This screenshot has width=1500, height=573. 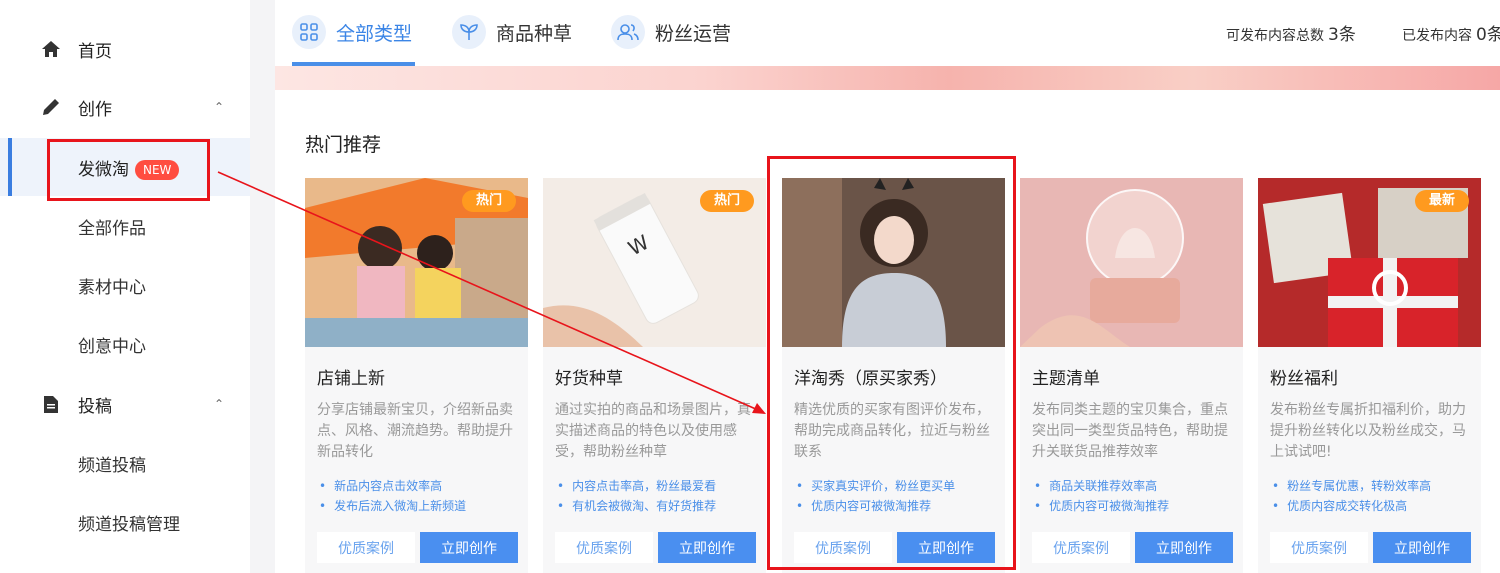 I want to click on total-content-stat: 可发布内容总数 3条, so click(x=1291, y=32).